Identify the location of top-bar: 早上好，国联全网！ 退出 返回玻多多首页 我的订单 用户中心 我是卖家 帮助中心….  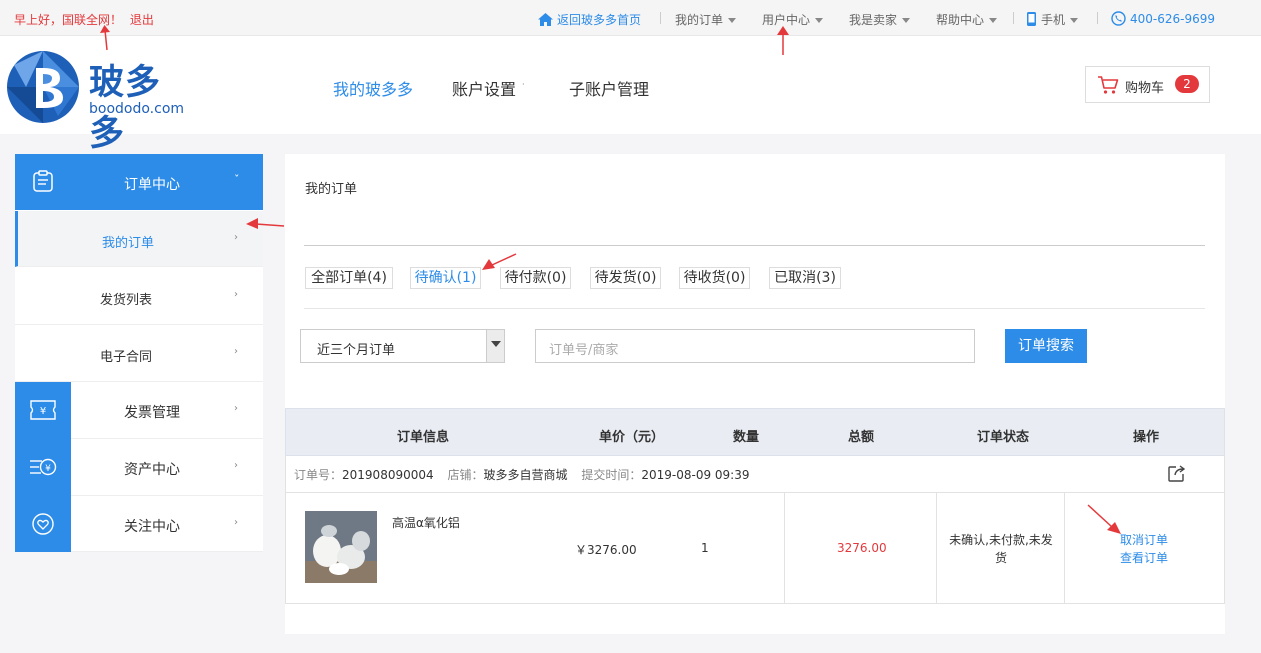
(630, 18).